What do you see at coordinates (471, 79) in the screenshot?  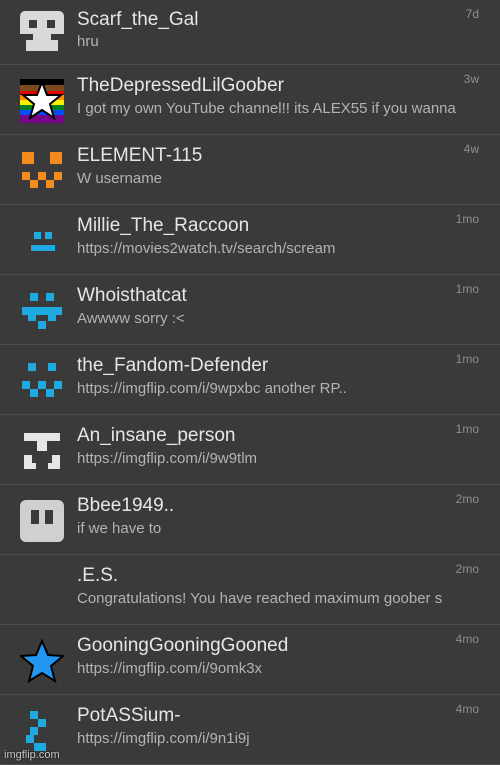 I see `timestamp: 3w` at bounding box center [471, 79].